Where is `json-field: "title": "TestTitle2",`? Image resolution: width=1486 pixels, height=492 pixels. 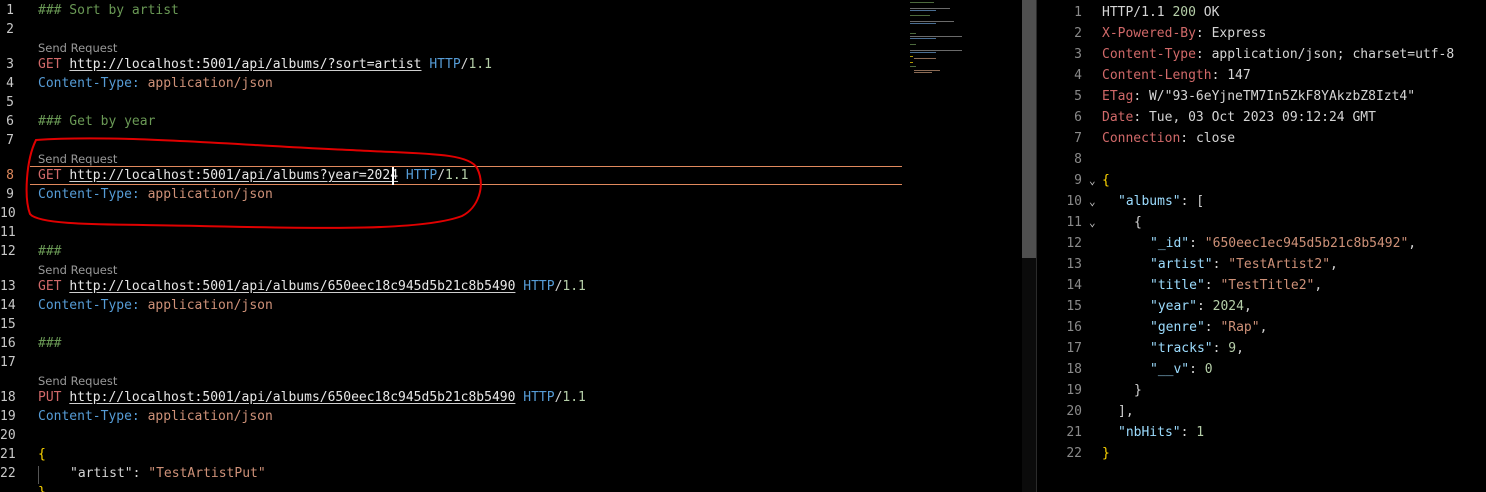 json-field: "title": "TestTitle2", is located at coordinates (1236, 285).